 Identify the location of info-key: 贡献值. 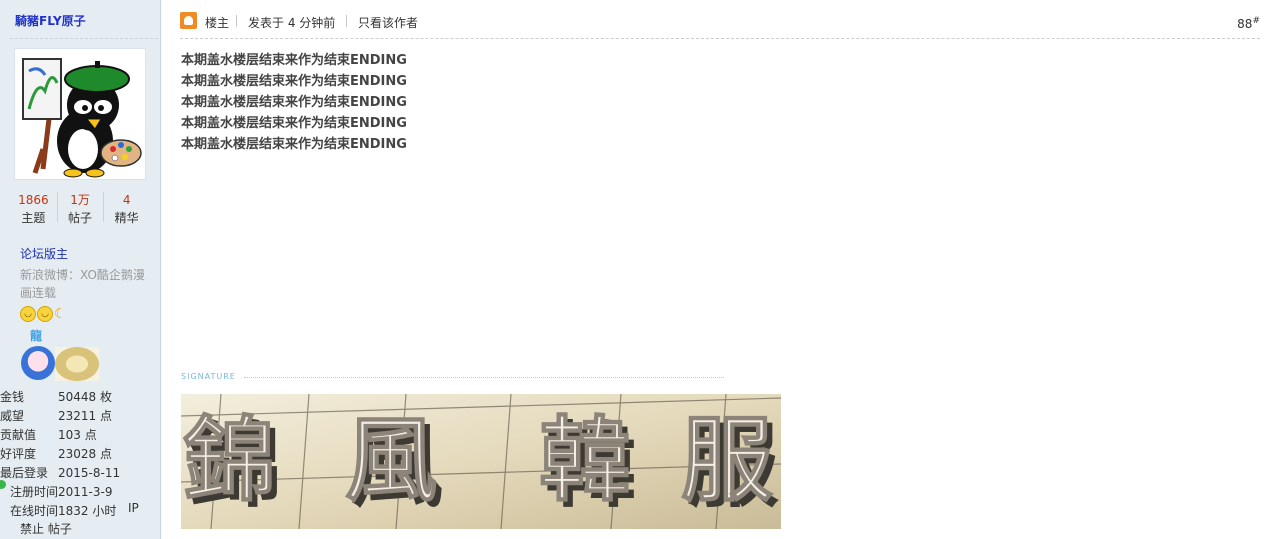
(18, 435).